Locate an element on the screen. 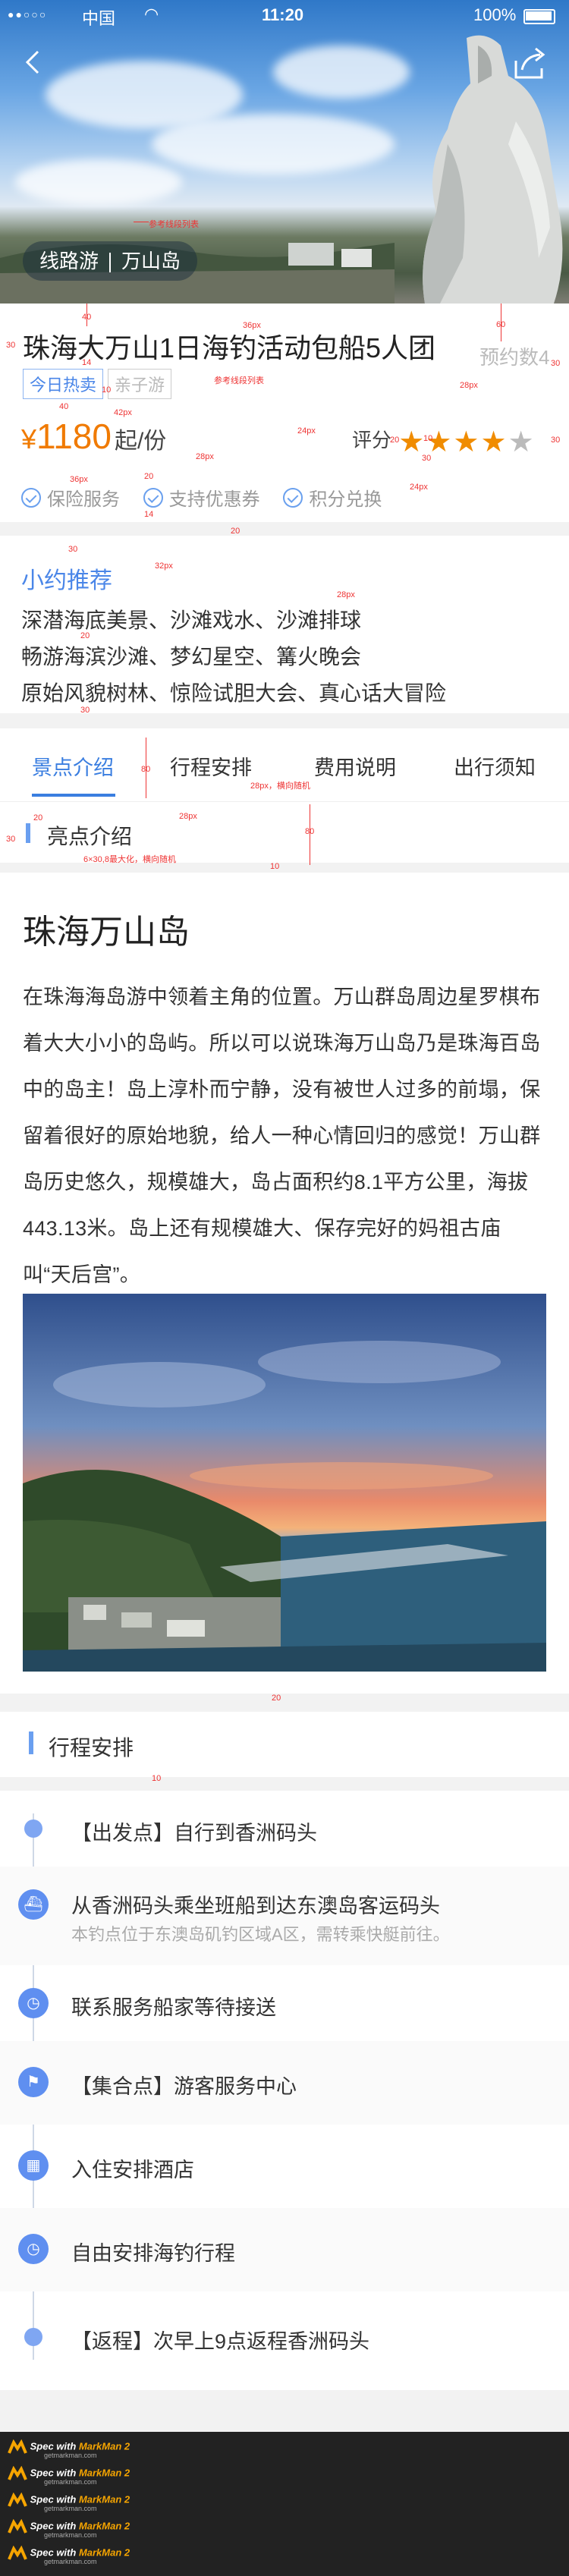  recommend-line: 深潜海底美景、沙滩戏水、沙滩排球 is located at coordinates (192, 620).